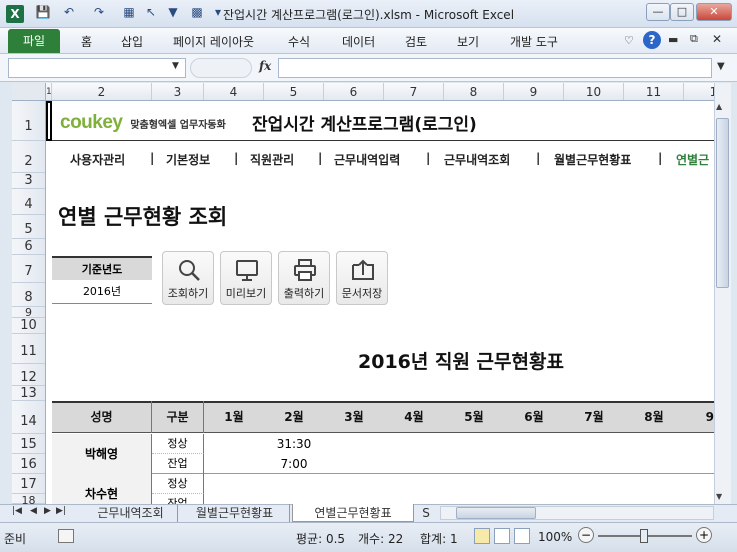 The height and width of the screenshot is (552, 737). What do you see at coordinates (353, 513) in the screenshot?
I see `sheet-tab-yearly-active: 연별근무현황표` at bounding box center [353, 513].